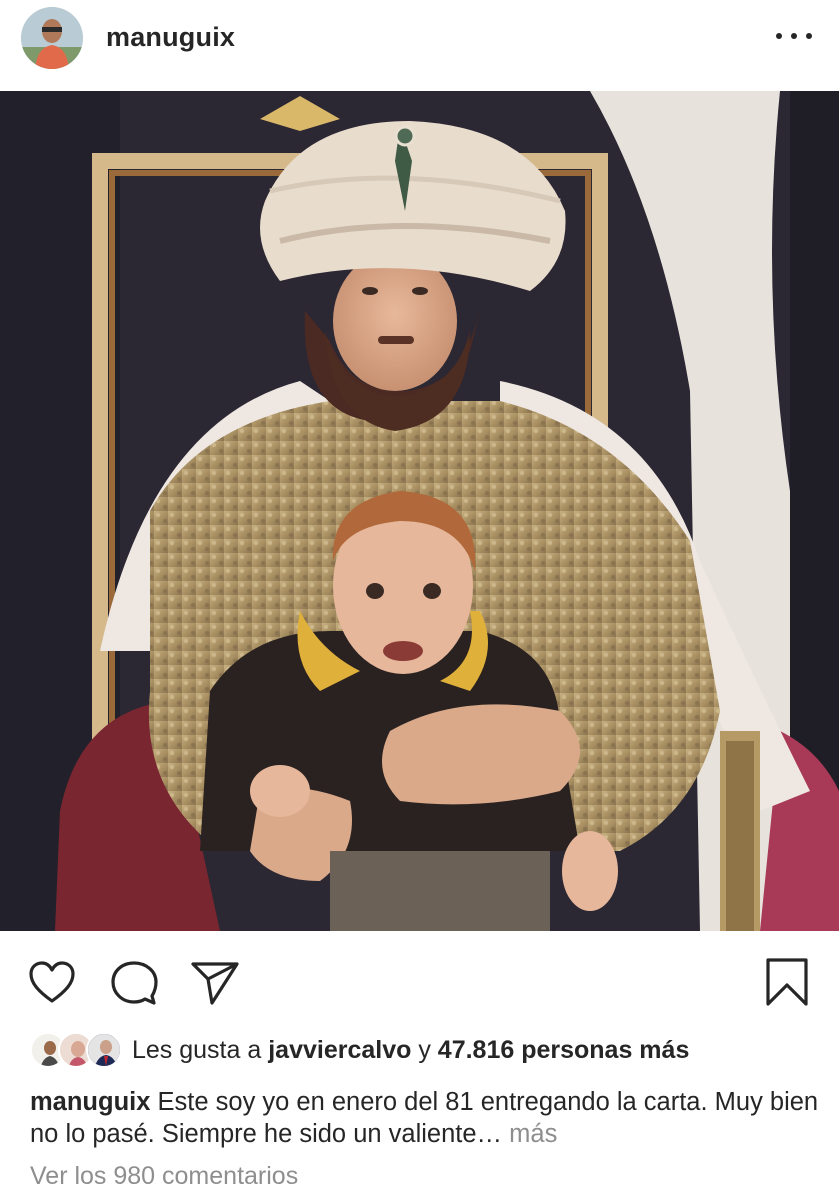  Describe the element at coordinates (794, 36) in the screenshot. I see `more-options-icon` at that location.